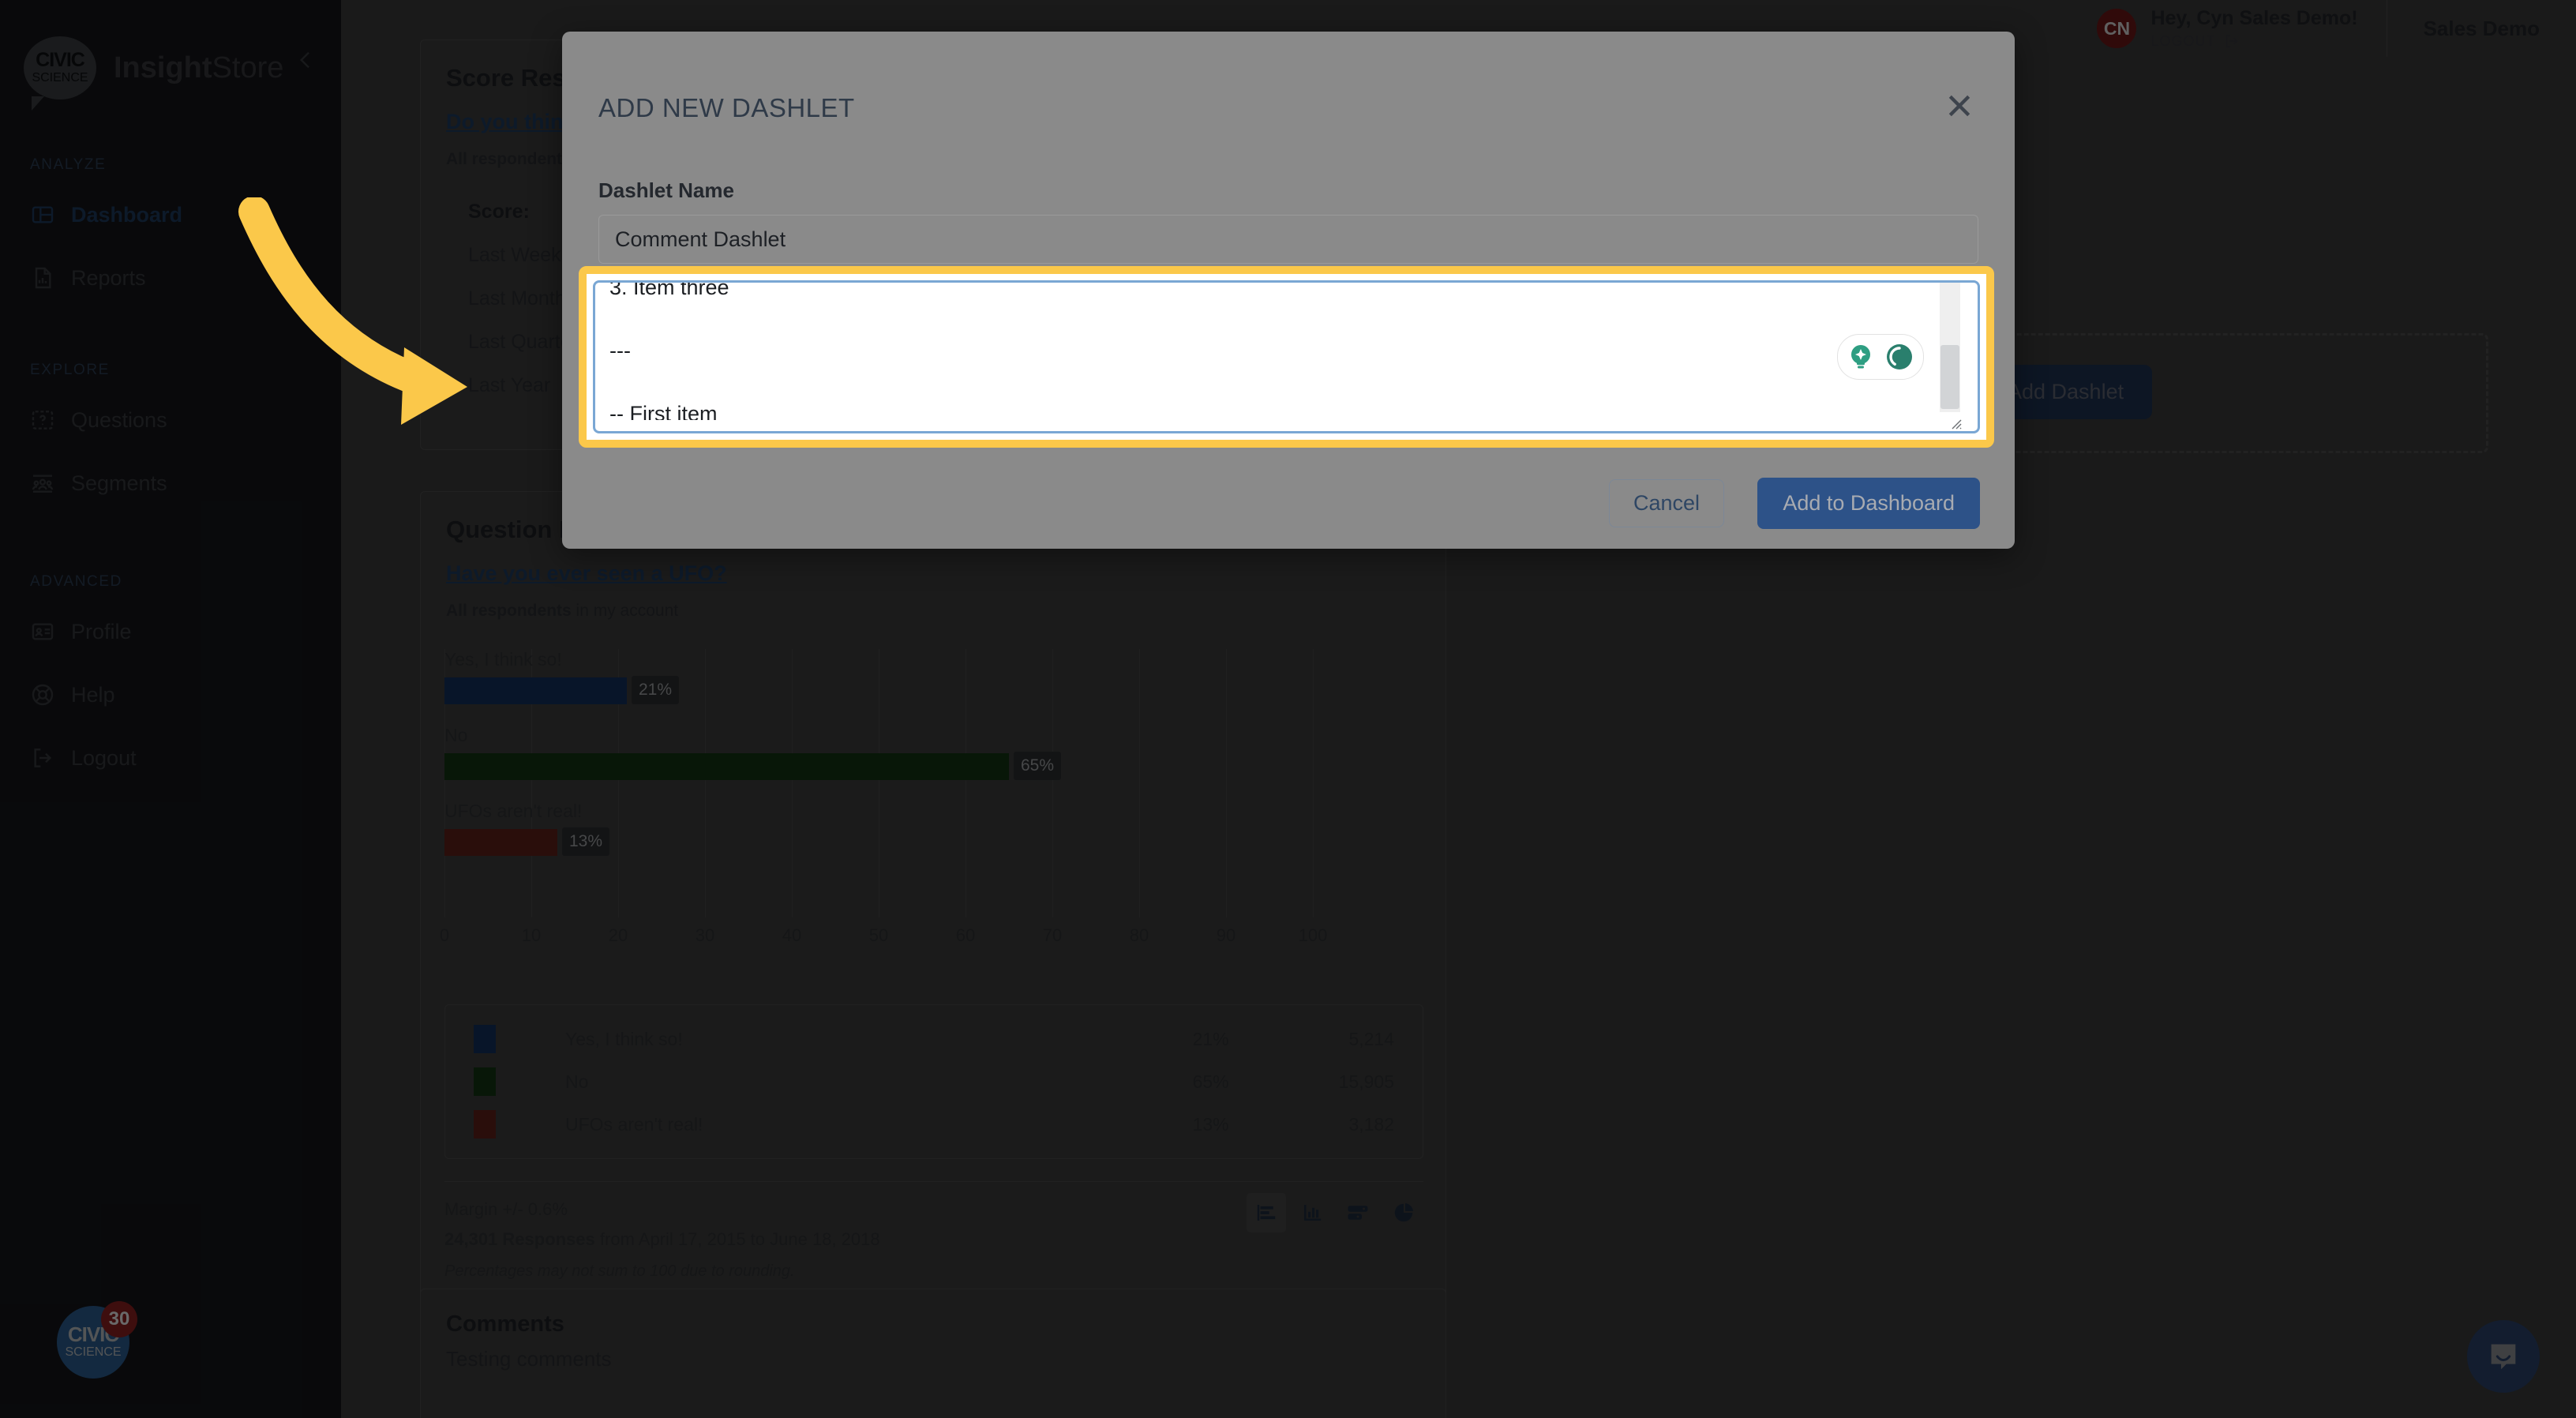 This screenshot has width=2576, height=1418. Describe the element at coordinates (1861, 357) in the screenshot. I see `lightbulb-idea-icon` at that location.